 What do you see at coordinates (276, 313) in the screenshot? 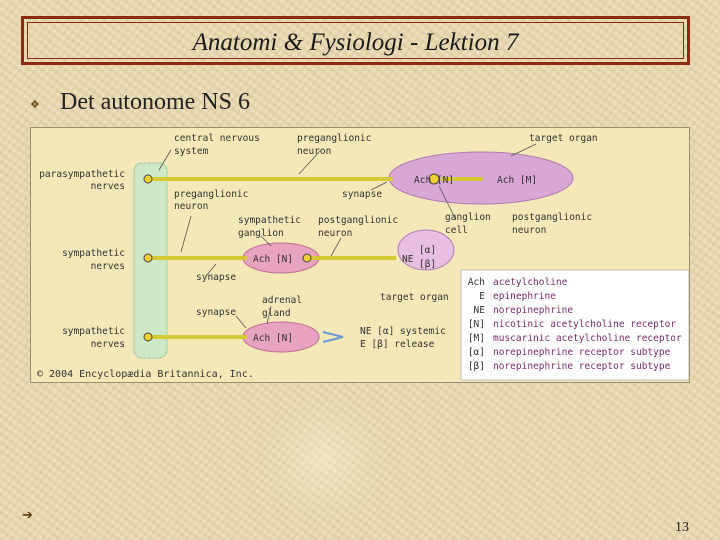
I see `label-adrenal-gland: gland` at bounding box center [276, 313].